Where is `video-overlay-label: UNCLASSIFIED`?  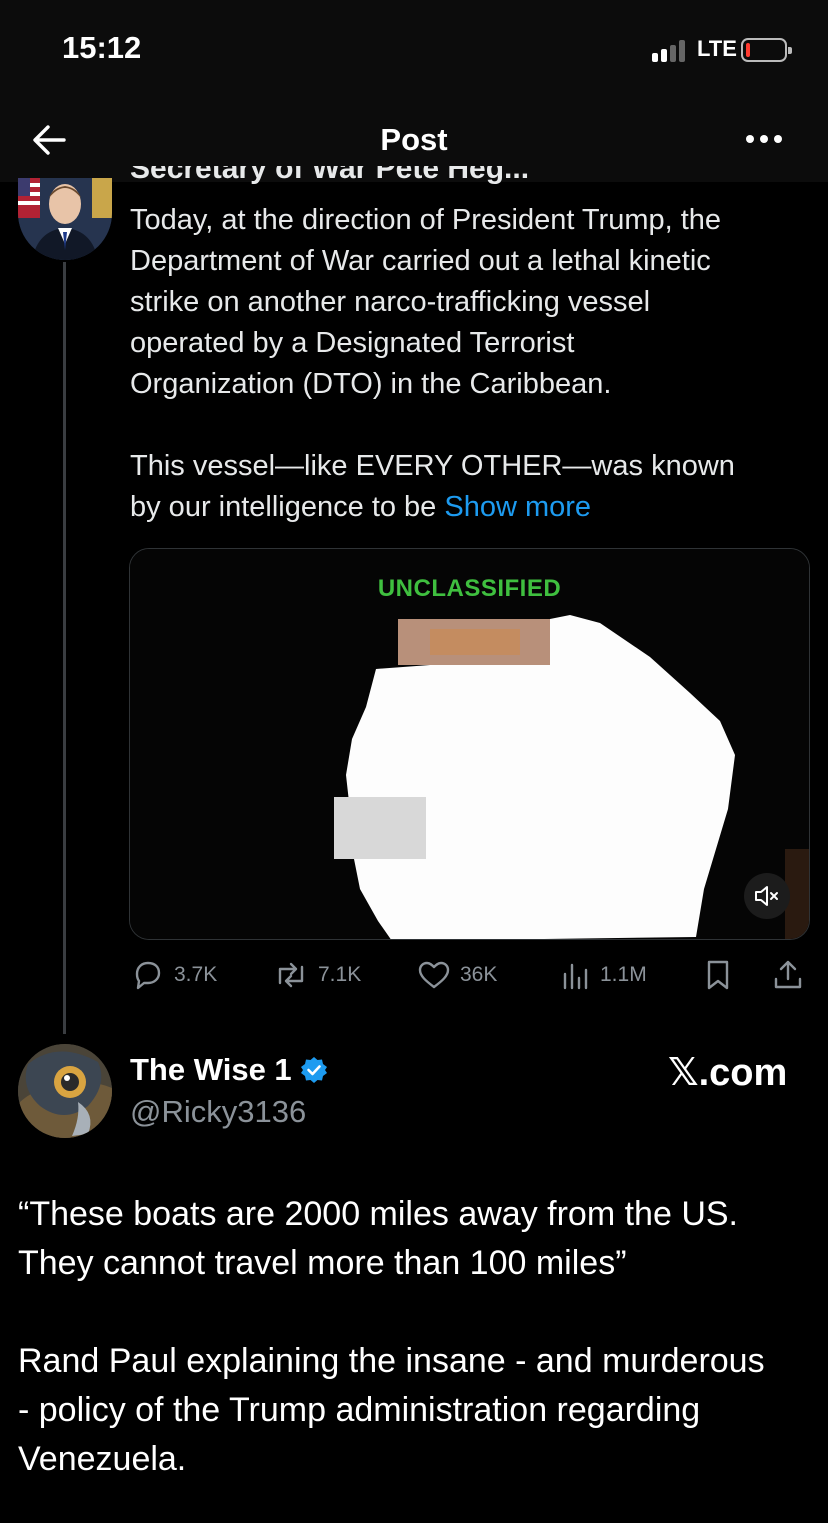 video-overlay-label: UNCLASSIFIED is located at coordinates (469, 588).